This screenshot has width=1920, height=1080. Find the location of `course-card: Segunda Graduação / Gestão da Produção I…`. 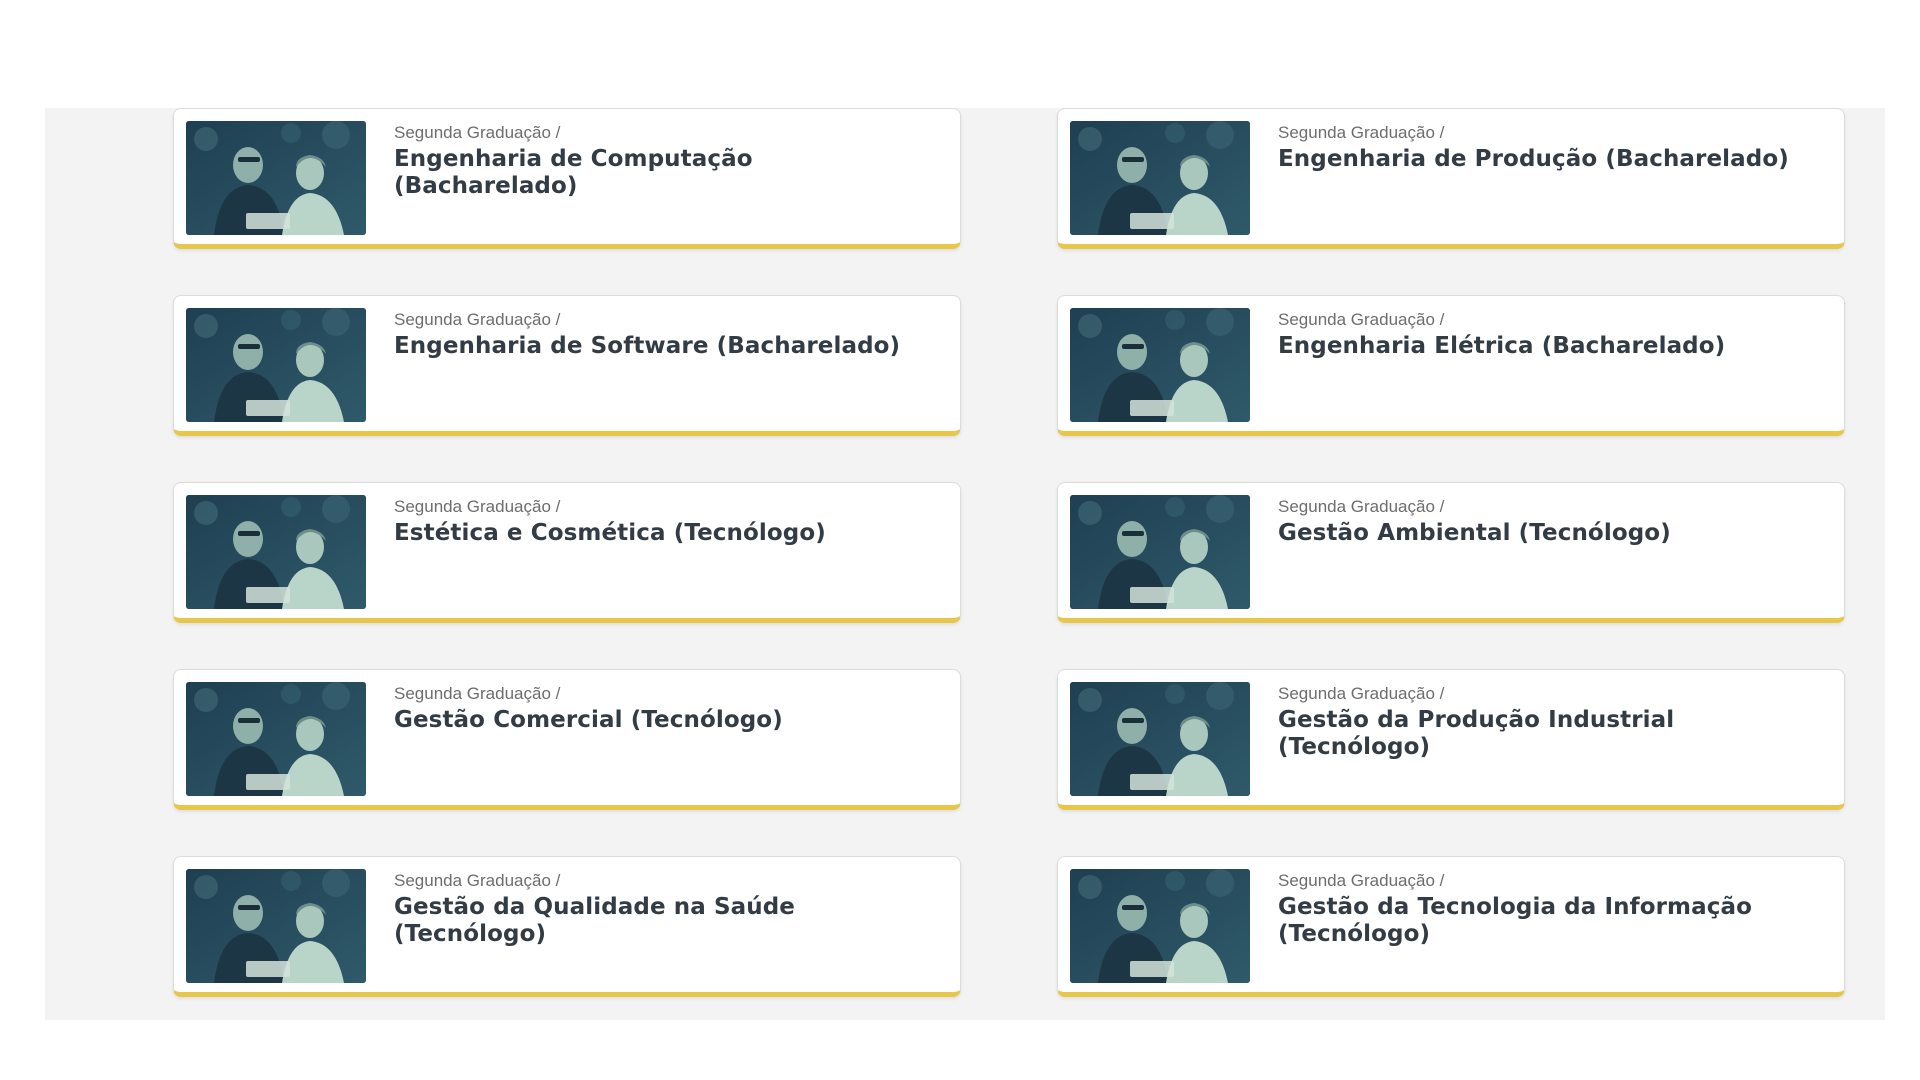

course-card: Segunda Graduação / Gestão da Produção I… is located at coordinates (1451, 739).